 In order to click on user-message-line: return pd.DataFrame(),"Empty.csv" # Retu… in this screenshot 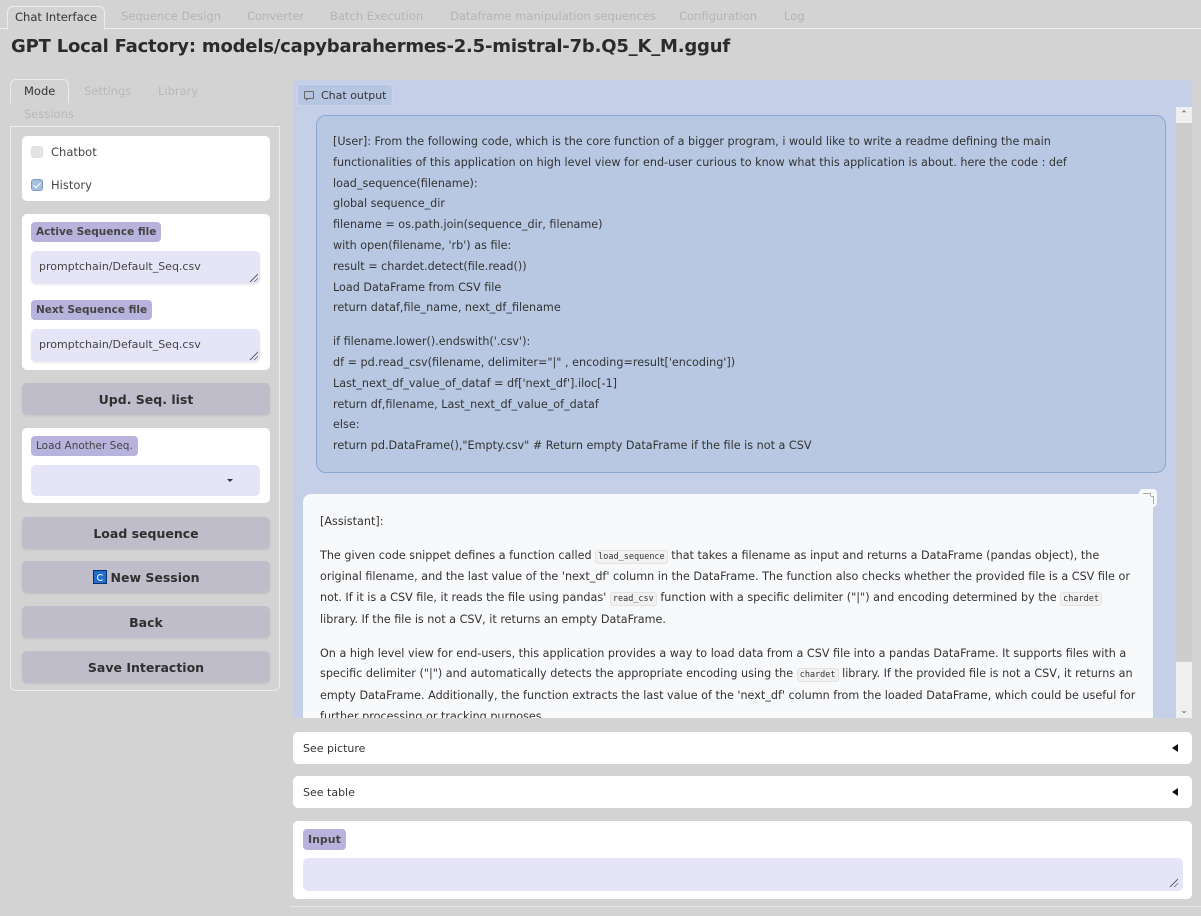, I will do `click(572, 446)`.